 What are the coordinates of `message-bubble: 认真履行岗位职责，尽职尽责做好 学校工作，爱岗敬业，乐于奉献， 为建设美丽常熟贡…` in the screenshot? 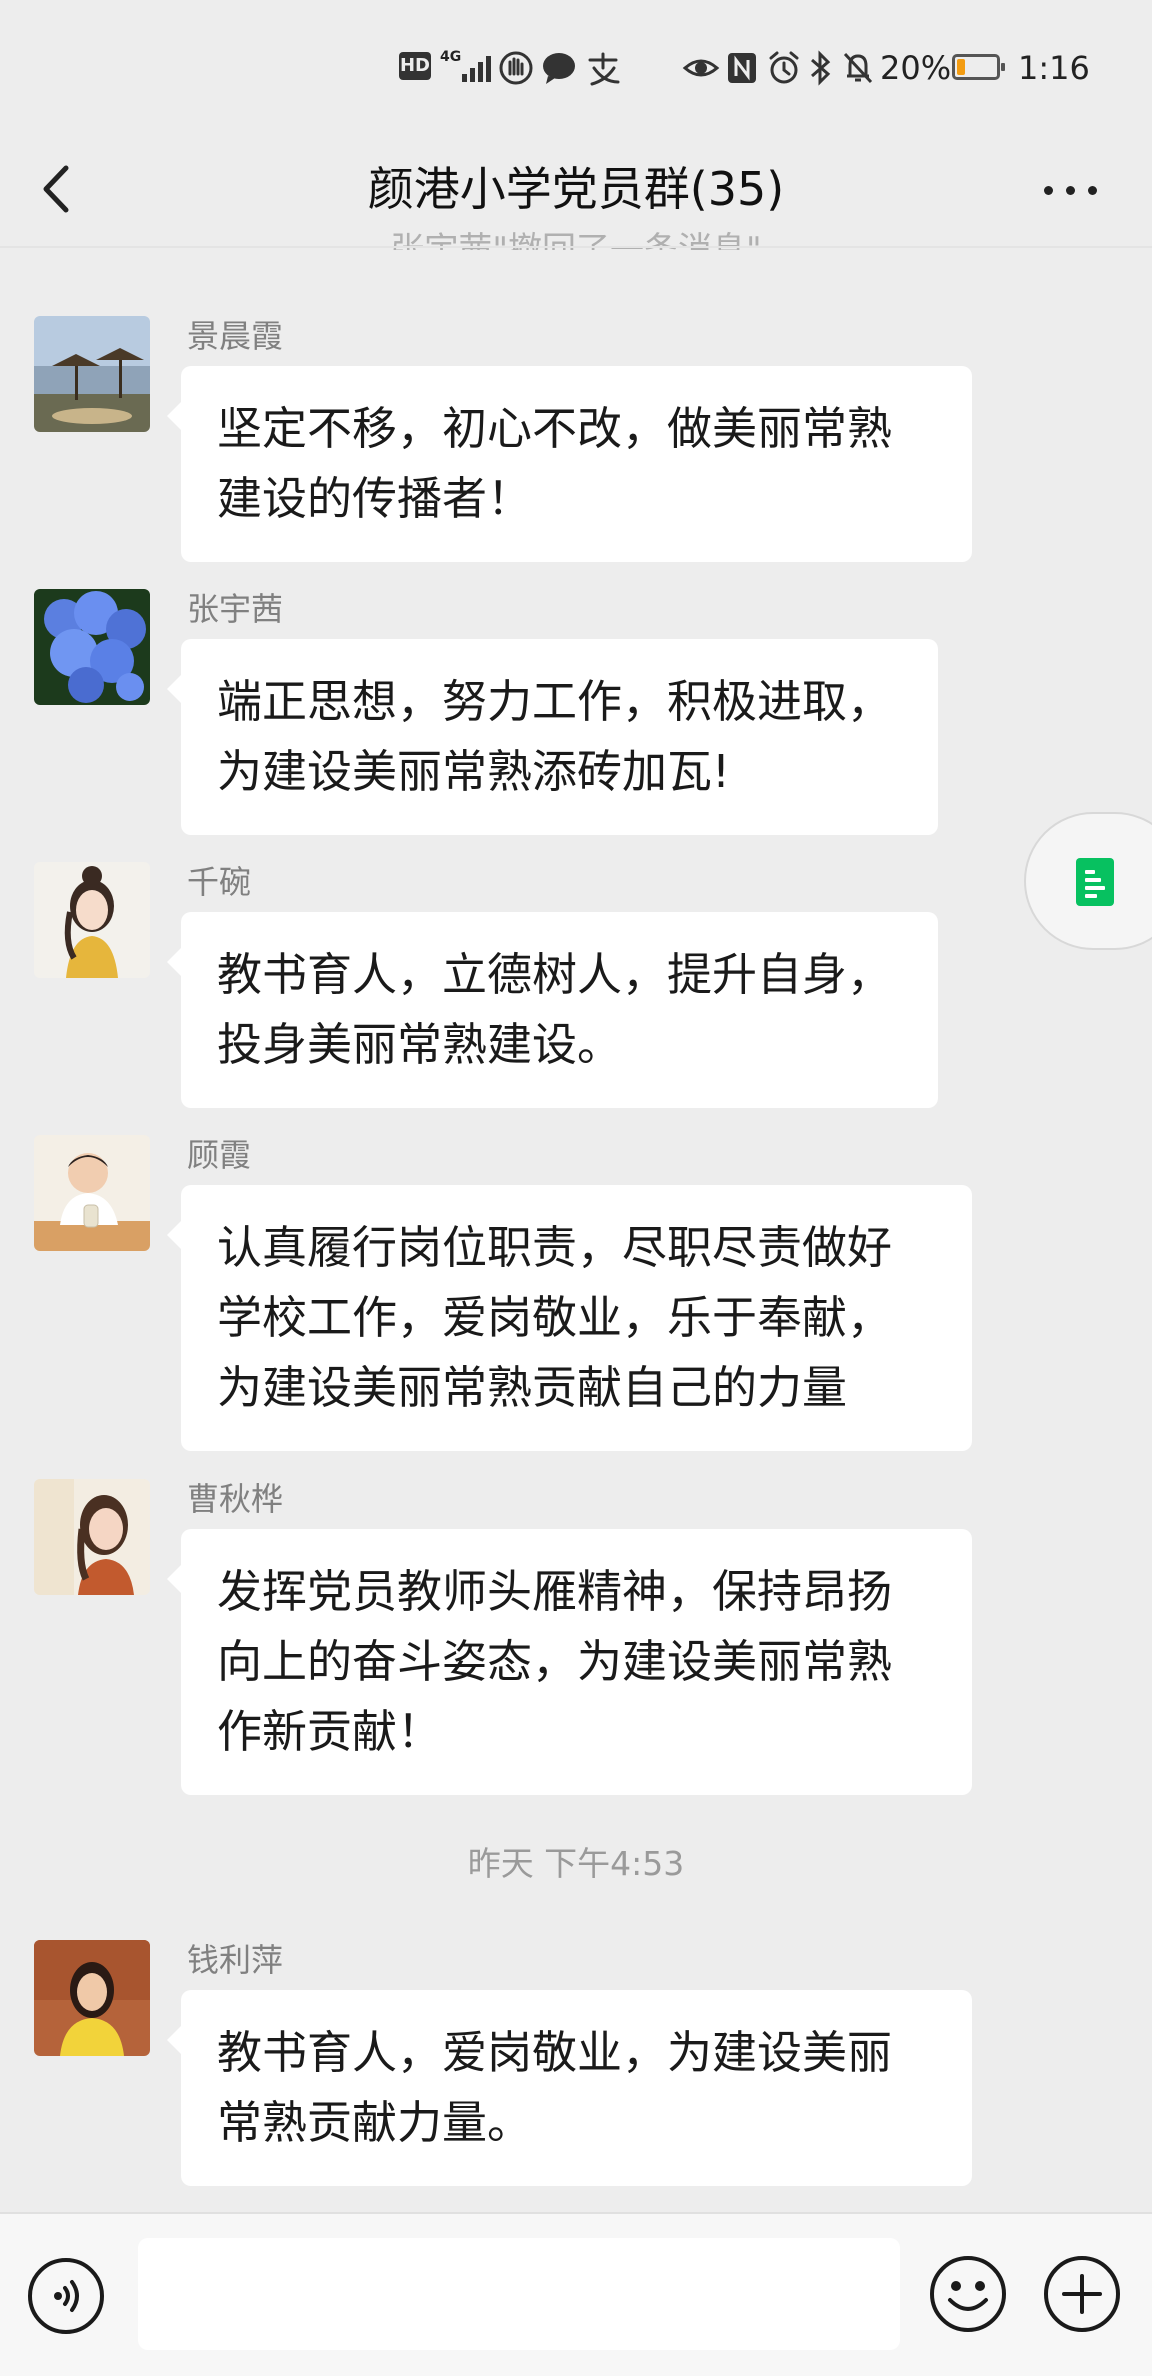 It's located at (569, 1318).